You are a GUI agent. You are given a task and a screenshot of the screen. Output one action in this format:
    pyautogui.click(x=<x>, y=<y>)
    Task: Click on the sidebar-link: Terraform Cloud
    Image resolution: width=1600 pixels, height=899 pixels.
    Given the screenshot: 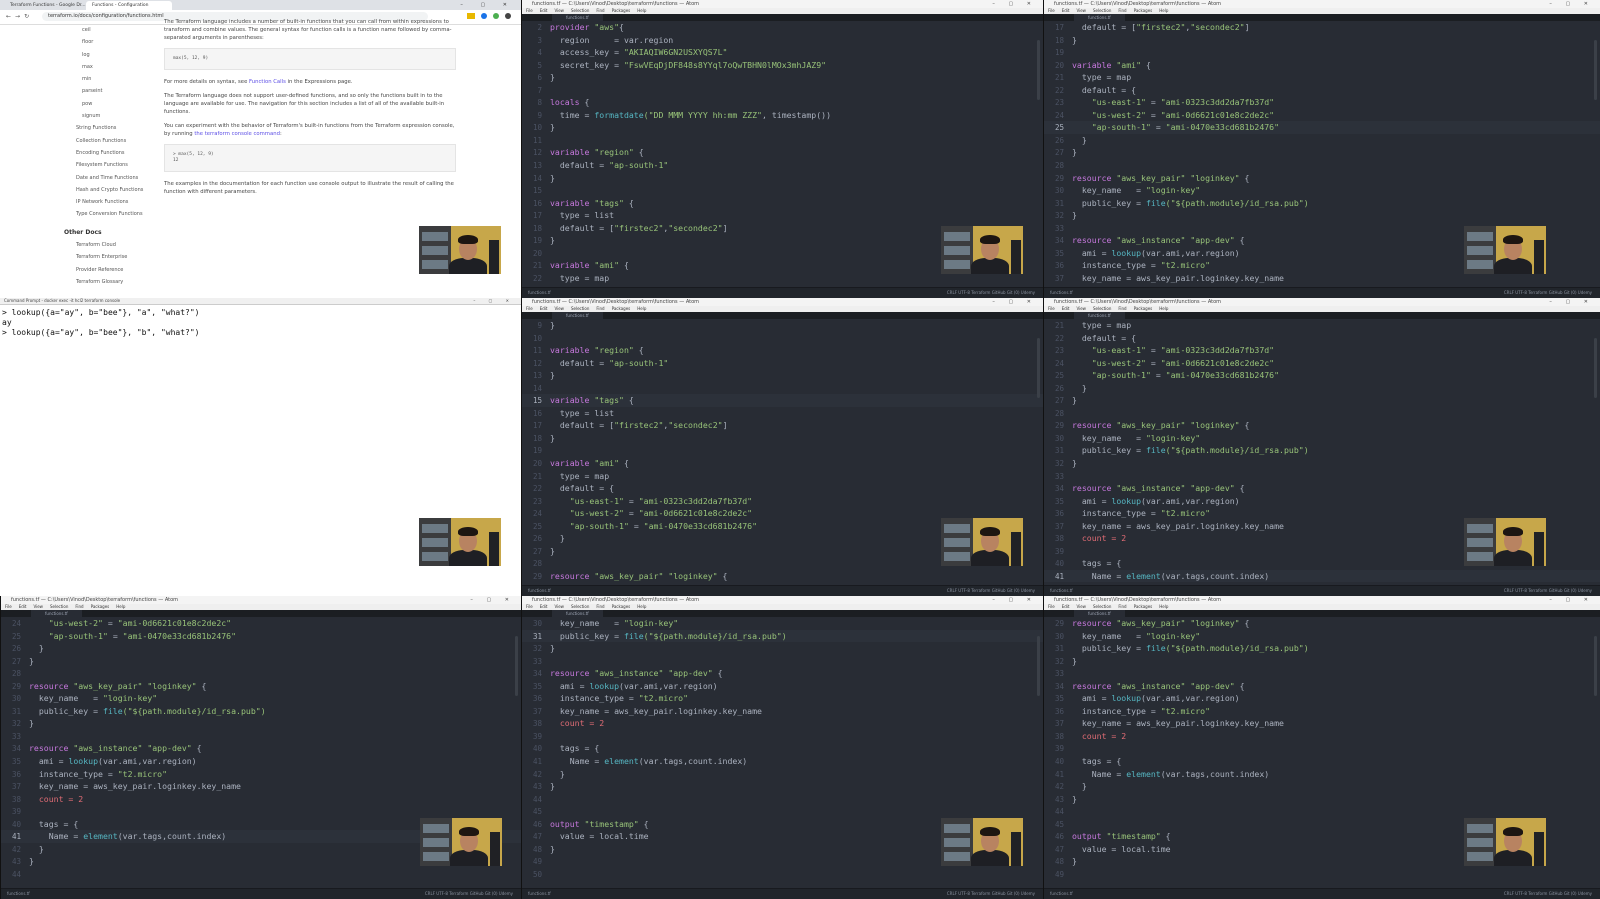 What is the action you would take?
    pyautogui.click(x=109, y=245)
    